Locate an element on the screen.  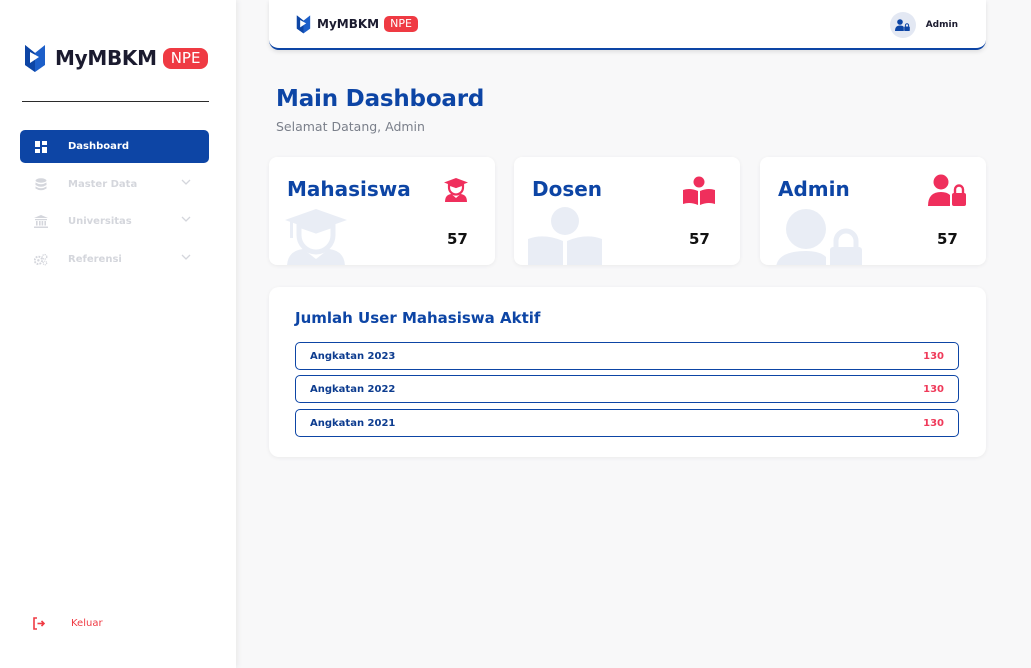
topbar-brand-name: MyMBKM is located at coordinates (348, 24).